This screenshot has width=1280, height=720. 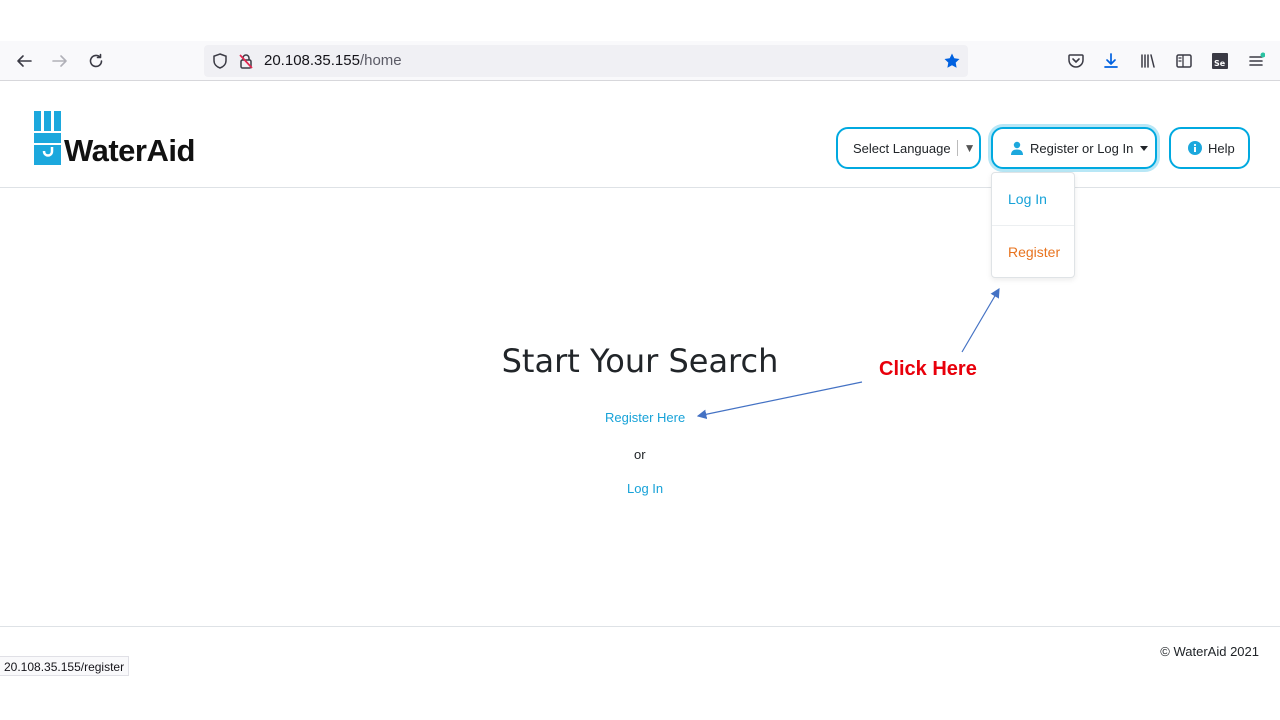 I want to click on reload-icon, so click(x=96, y=61).